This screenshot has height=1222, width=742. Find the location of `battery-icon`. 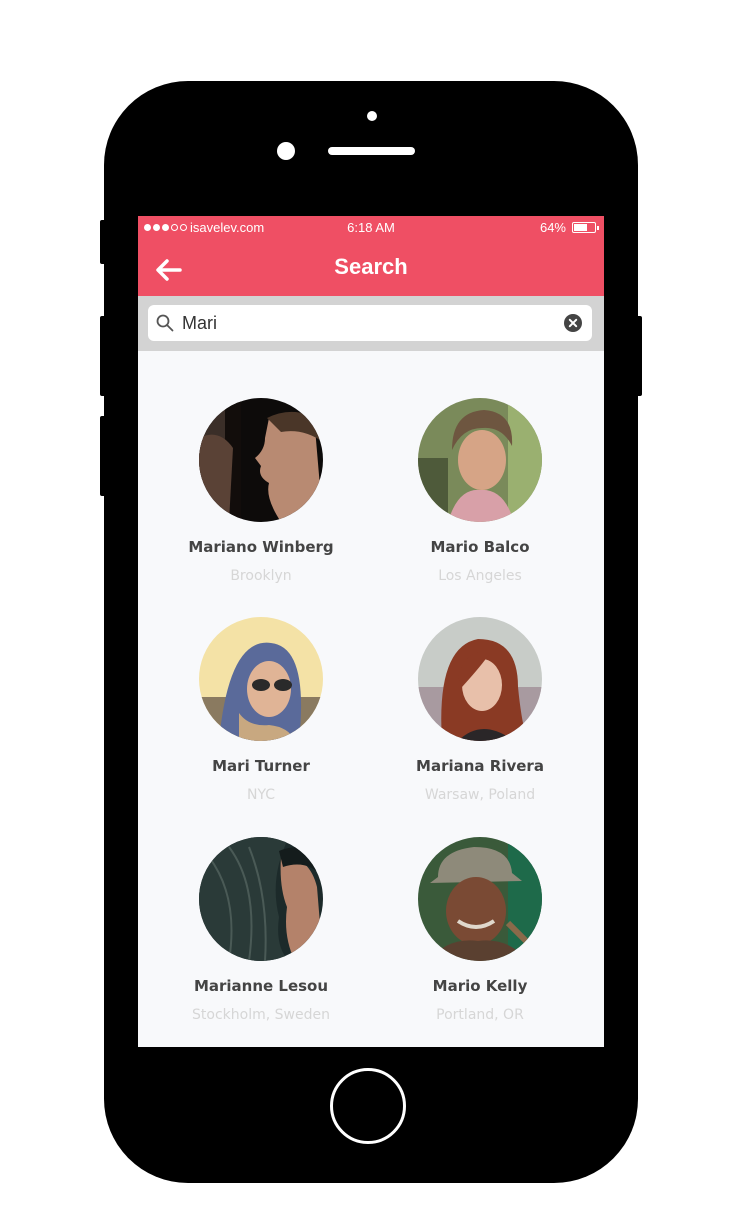

battery-icon is located at coordinates (585, 227).